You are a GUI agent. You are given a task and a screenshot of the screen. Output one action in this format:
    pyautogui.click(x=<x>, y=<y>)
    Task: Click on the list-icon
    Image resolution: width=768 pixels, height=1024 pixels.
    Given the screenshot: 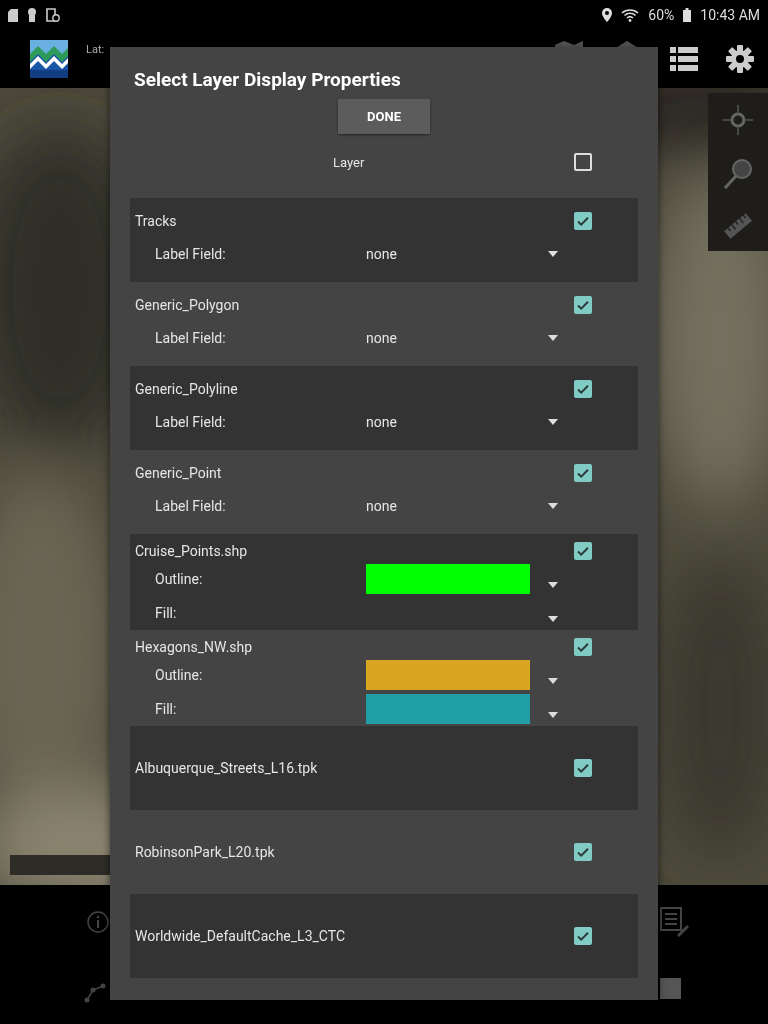 What is the action you would take?
    pyautogui.click(x=684, y=59)
    